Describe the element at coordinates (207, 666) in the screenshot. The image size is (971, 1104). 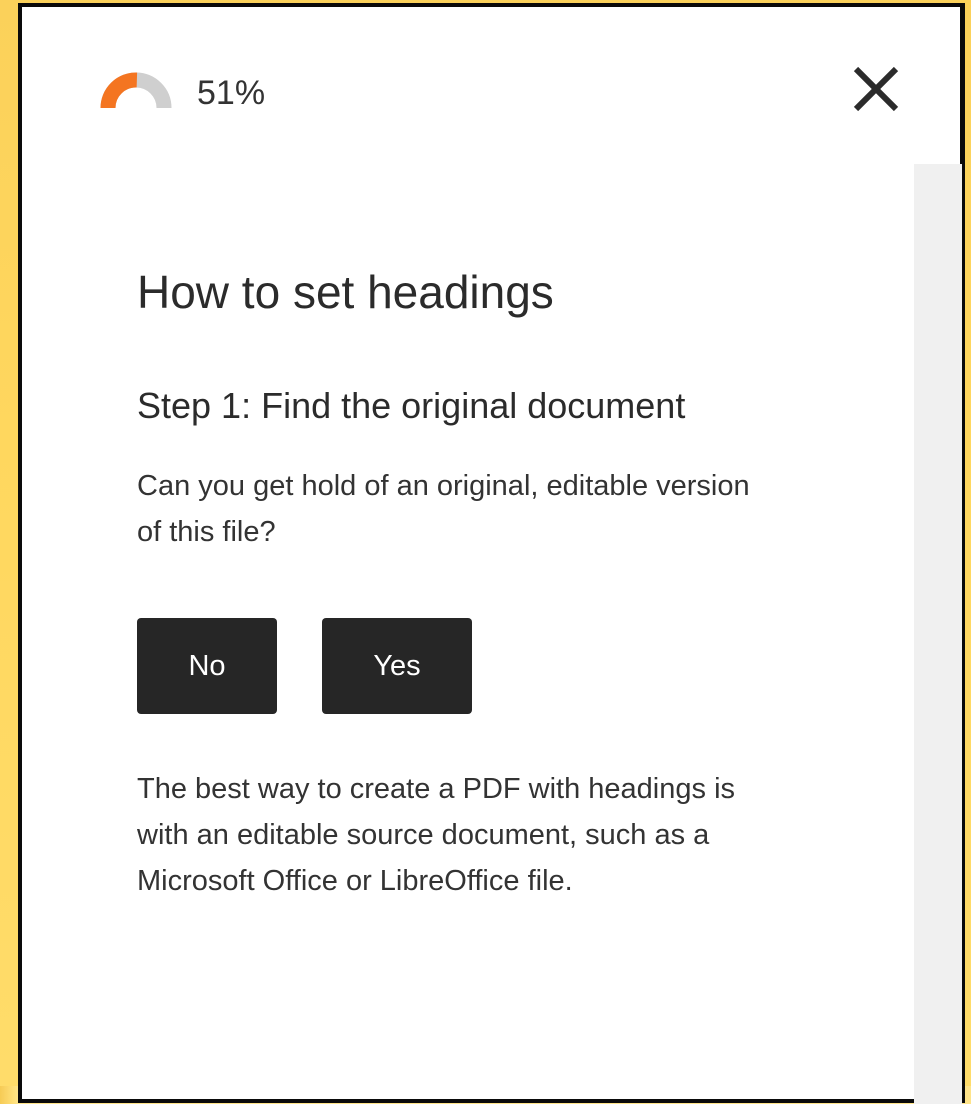
I see `no-button: No` at that location.